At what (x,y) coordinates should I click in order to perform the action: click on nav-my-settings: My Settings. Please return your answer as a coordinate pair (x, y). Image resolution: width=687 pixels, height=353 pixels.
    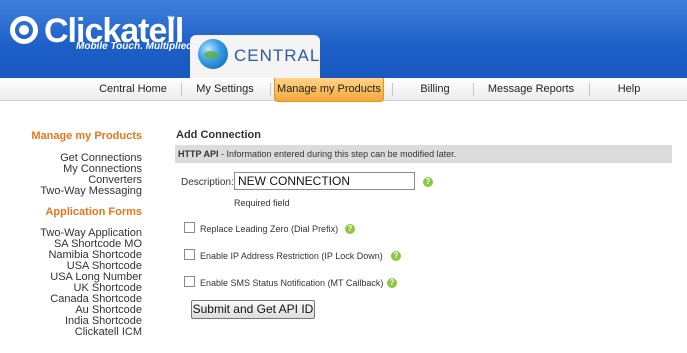
    Looking at the image, I should click on (225, 89).